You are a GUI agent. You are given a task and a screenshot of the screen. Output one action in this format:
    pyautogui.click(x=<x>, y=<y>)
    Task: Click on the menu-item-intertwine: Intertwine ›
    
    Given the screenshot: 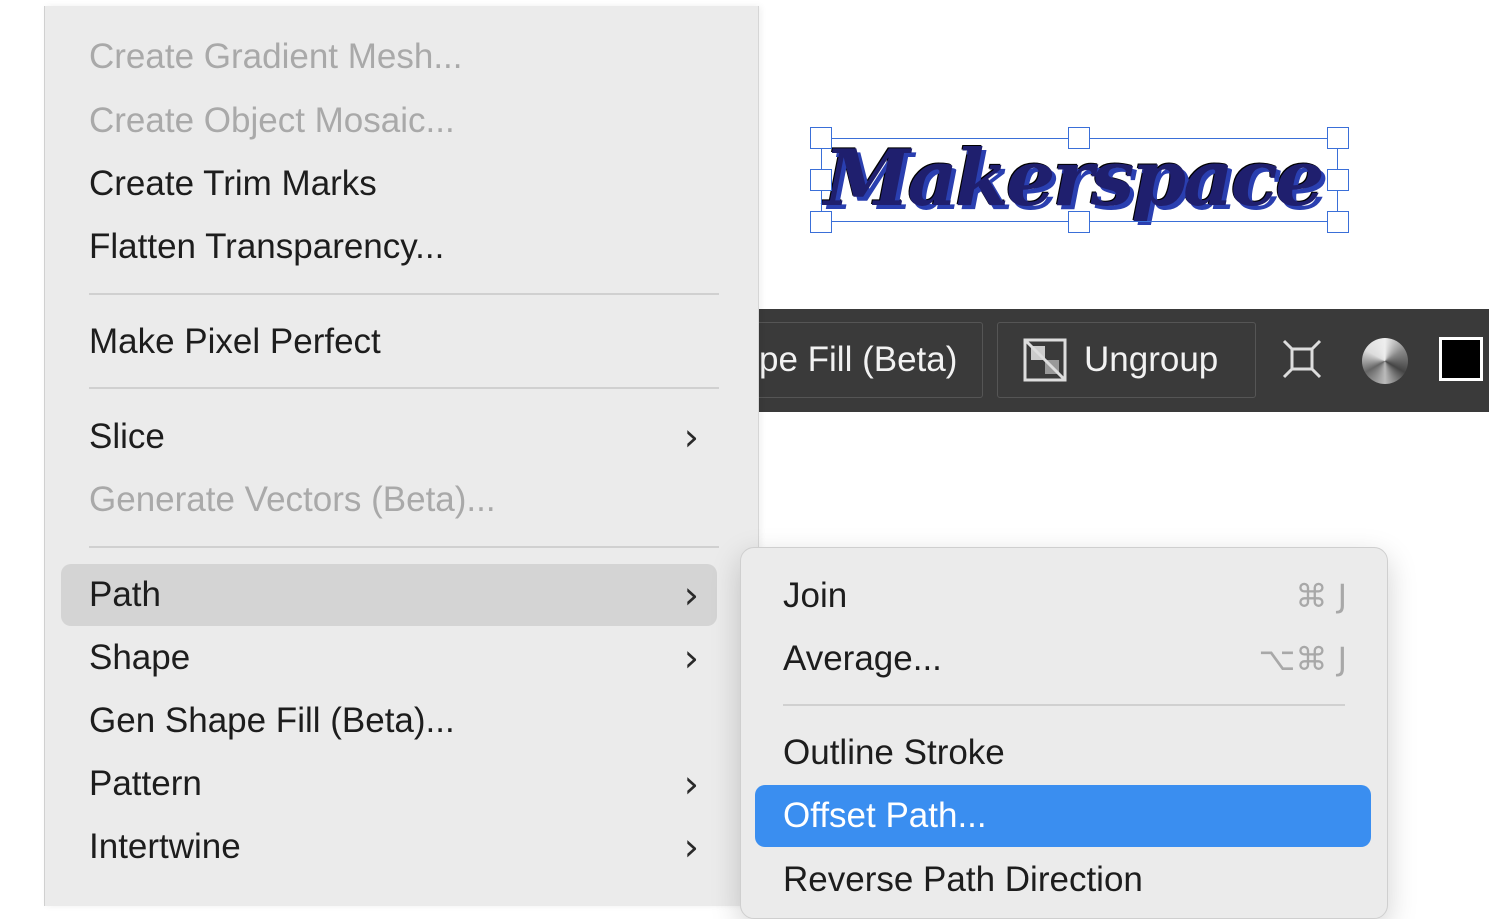 What is the action you would take?
    pyautogui.click(x=389, y=847)
    